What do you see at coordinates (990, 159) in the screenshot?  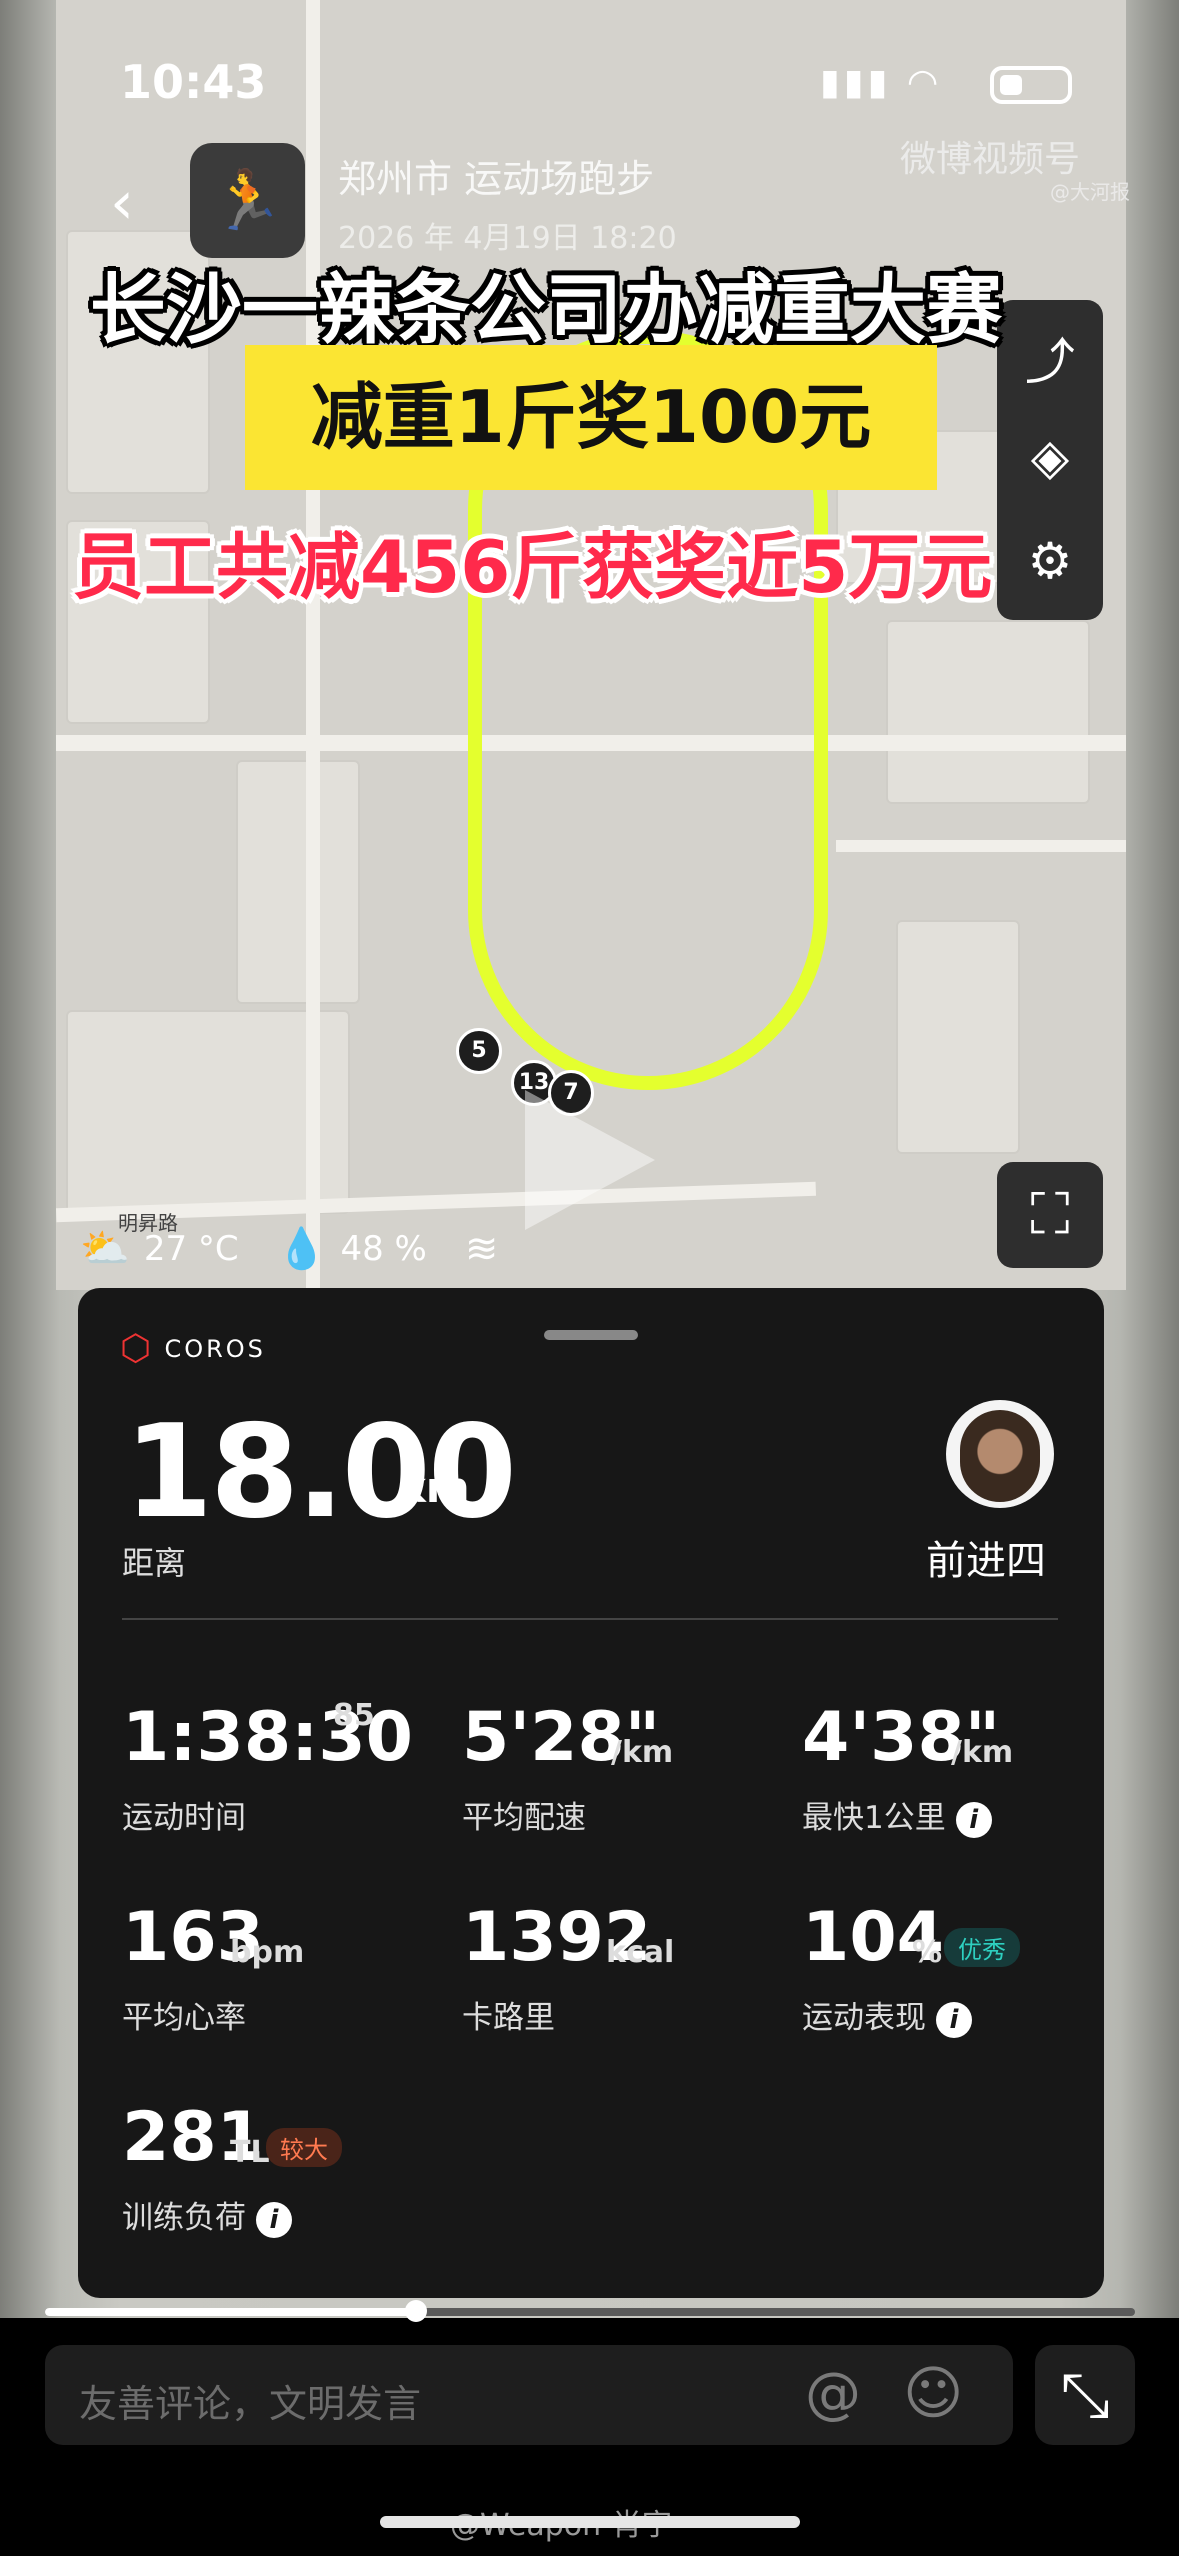 I see `weibo-watermark: 微博视频号` at bounding box center [990, 159].